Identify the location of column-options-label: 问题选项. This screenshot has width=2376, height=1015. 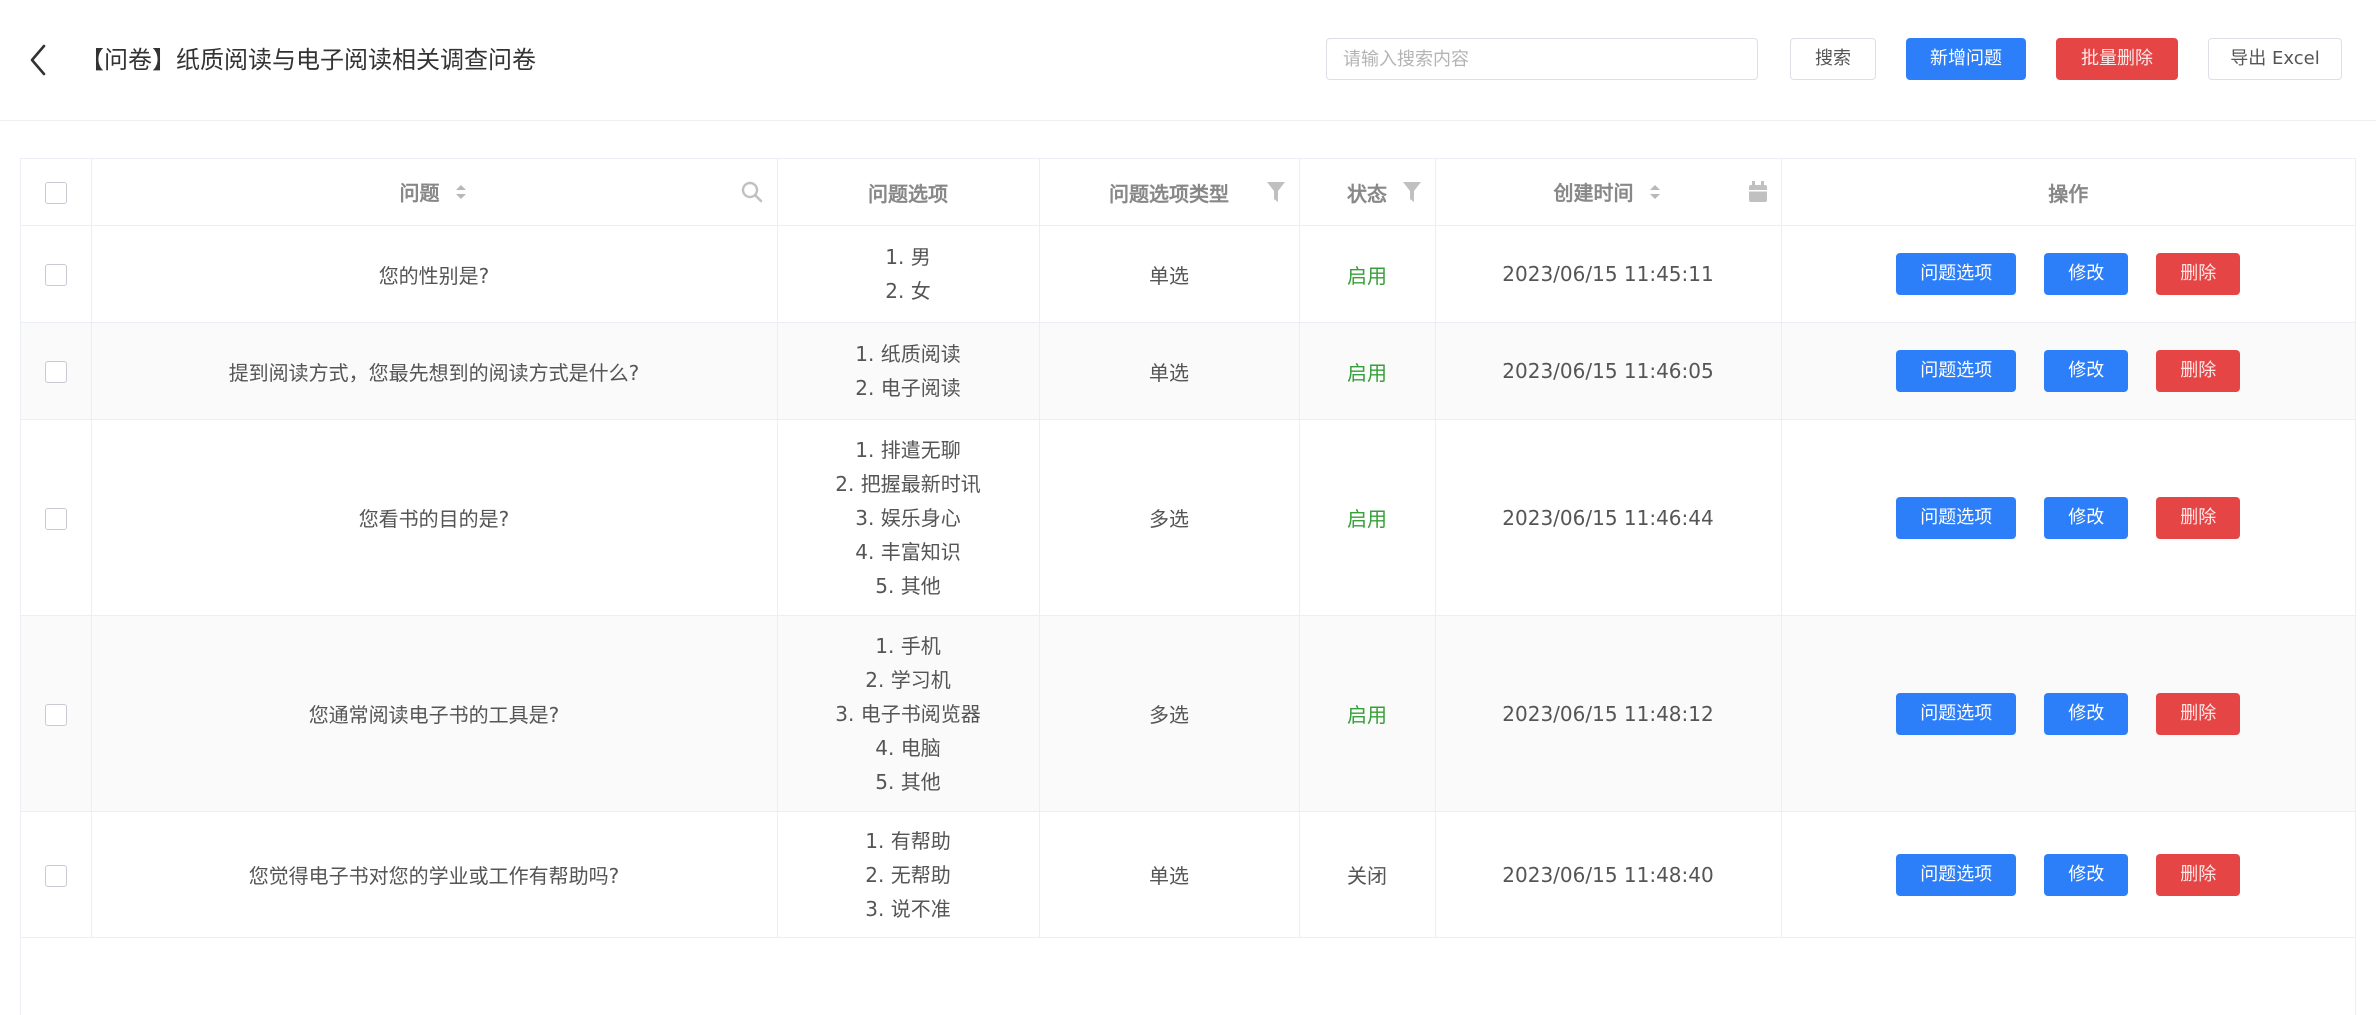
(908, 193).